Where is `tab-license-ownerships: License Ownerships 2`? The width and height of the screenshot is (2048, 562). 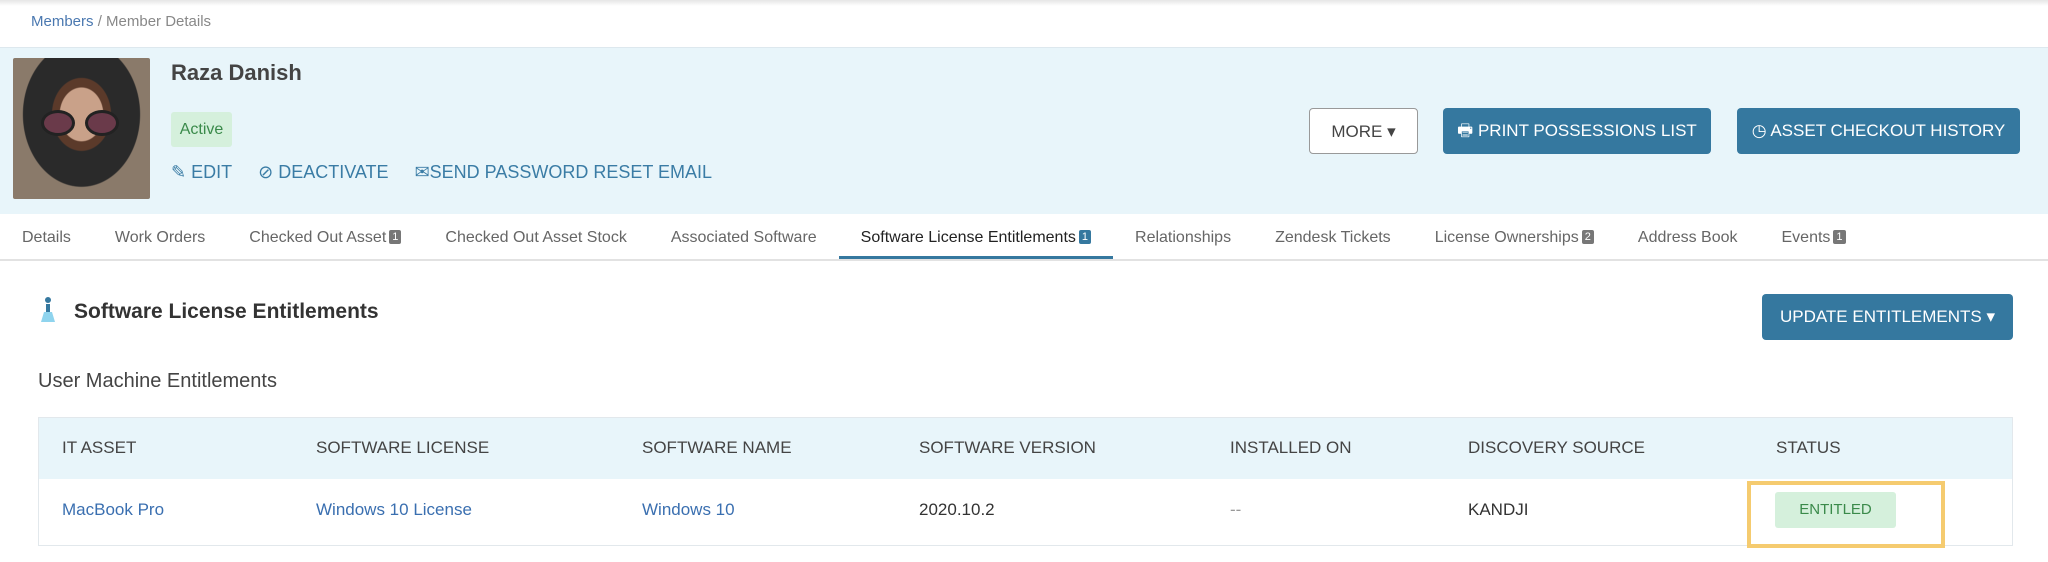
tab-license-ownerships: License Ownerships 2 is located at coordinates (1514, 236).